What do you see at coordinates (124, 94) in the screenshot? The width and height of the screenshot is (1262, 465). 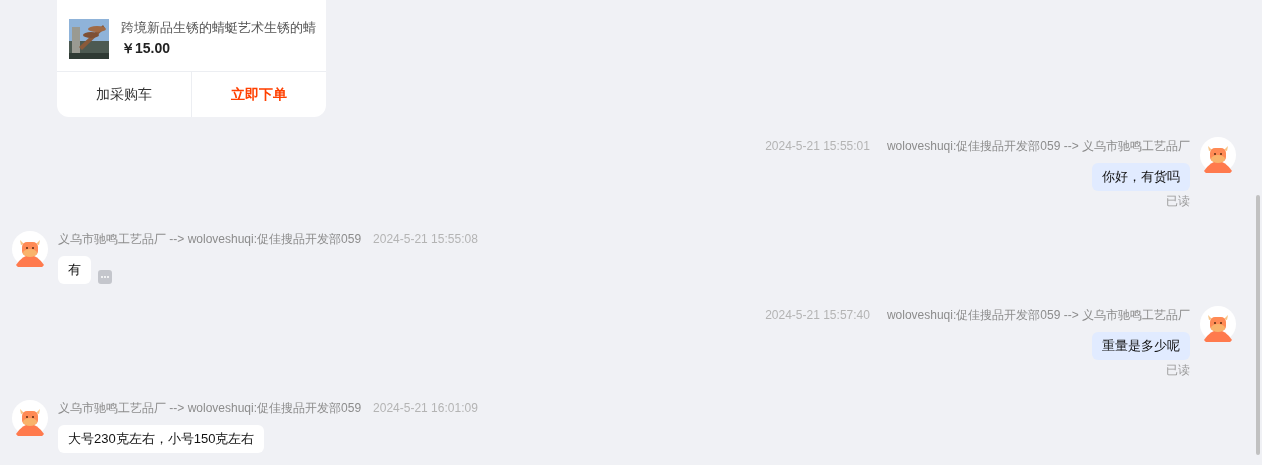 I see `card-action-button: 加采购车` at bounding box center [124, 94].